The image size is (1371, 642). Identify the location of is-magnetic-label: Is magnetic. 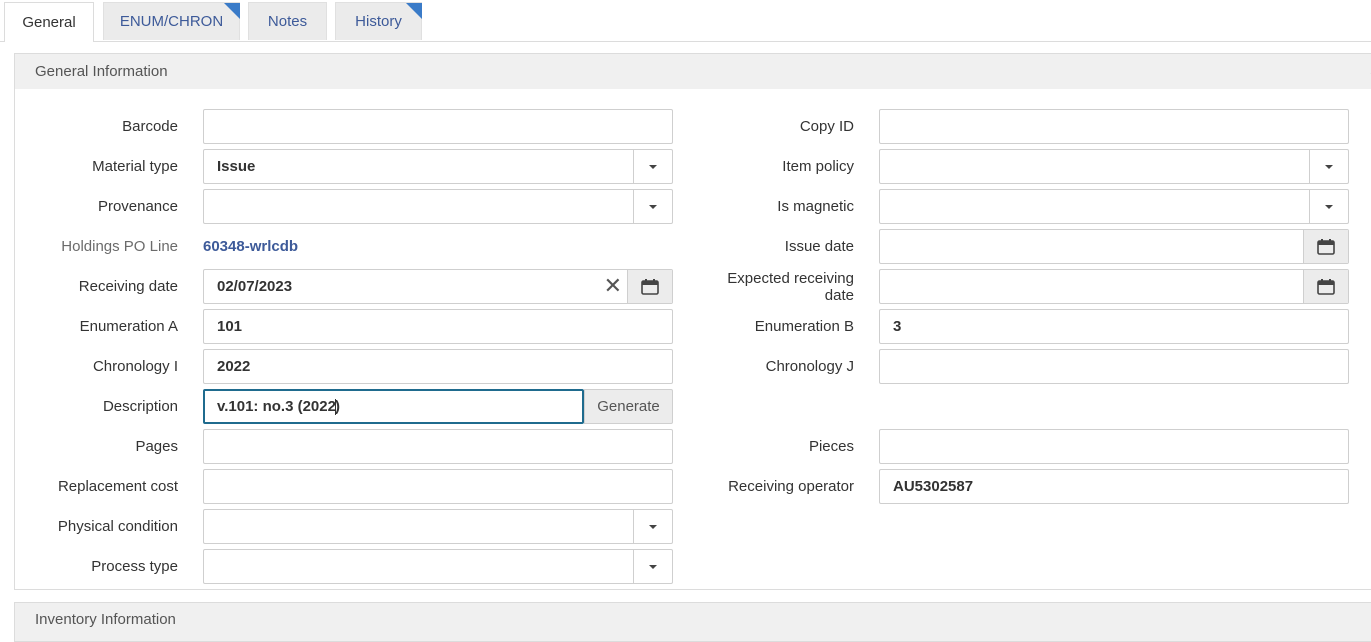
(815, 206).